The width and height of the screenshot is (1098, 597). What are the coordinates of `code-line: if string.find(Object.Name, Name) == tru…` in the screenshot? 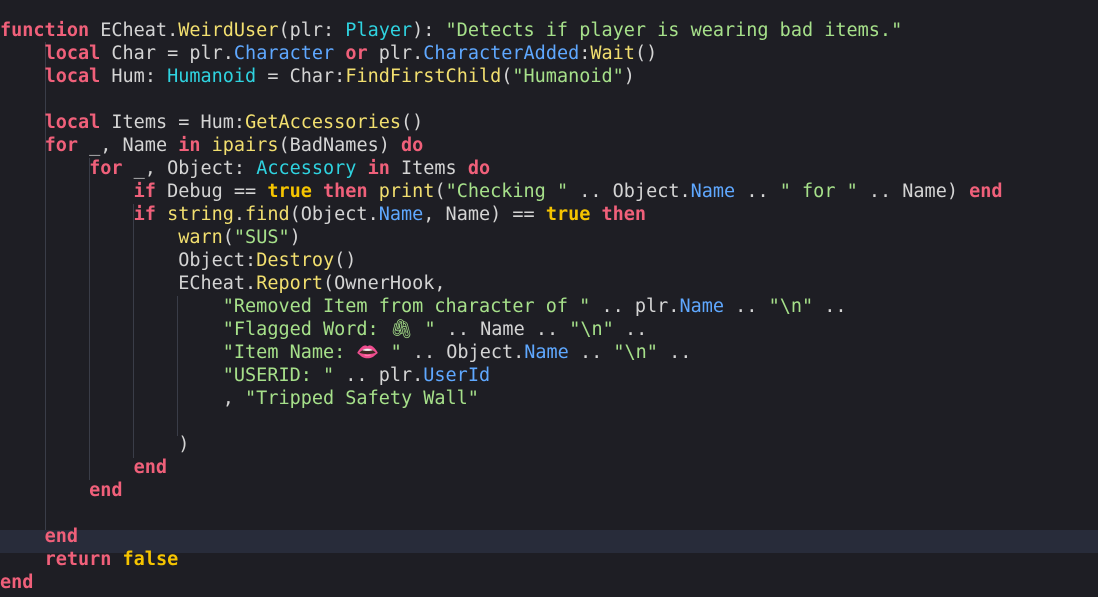 It's located at (323, 214).